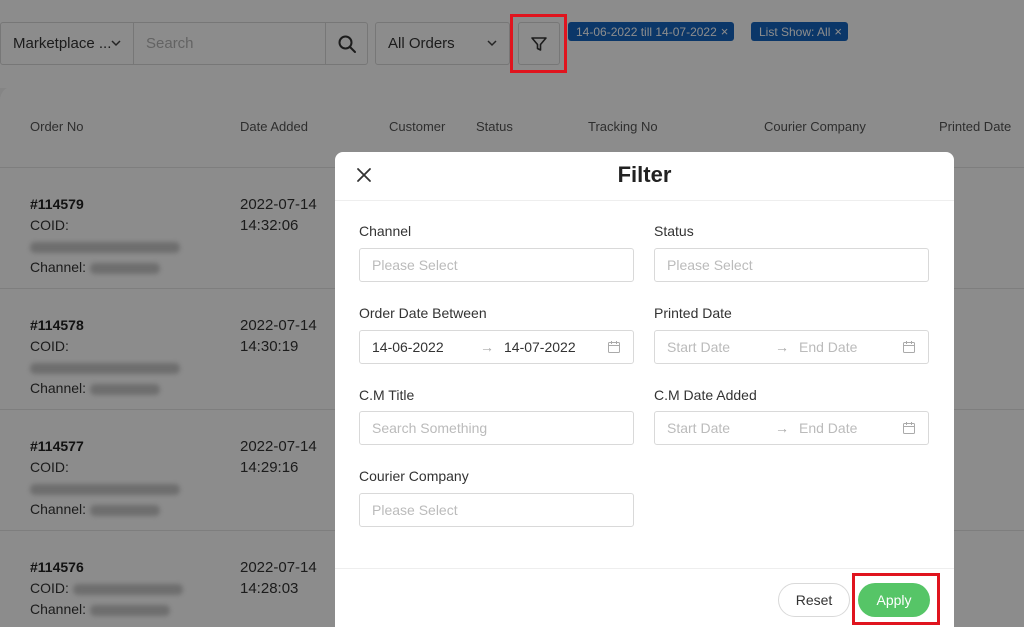 The image size is (1024, 627). Describe the element at coordinates (828, 428) in the screenshot. I see `cm-date-end: End Date` at that location.